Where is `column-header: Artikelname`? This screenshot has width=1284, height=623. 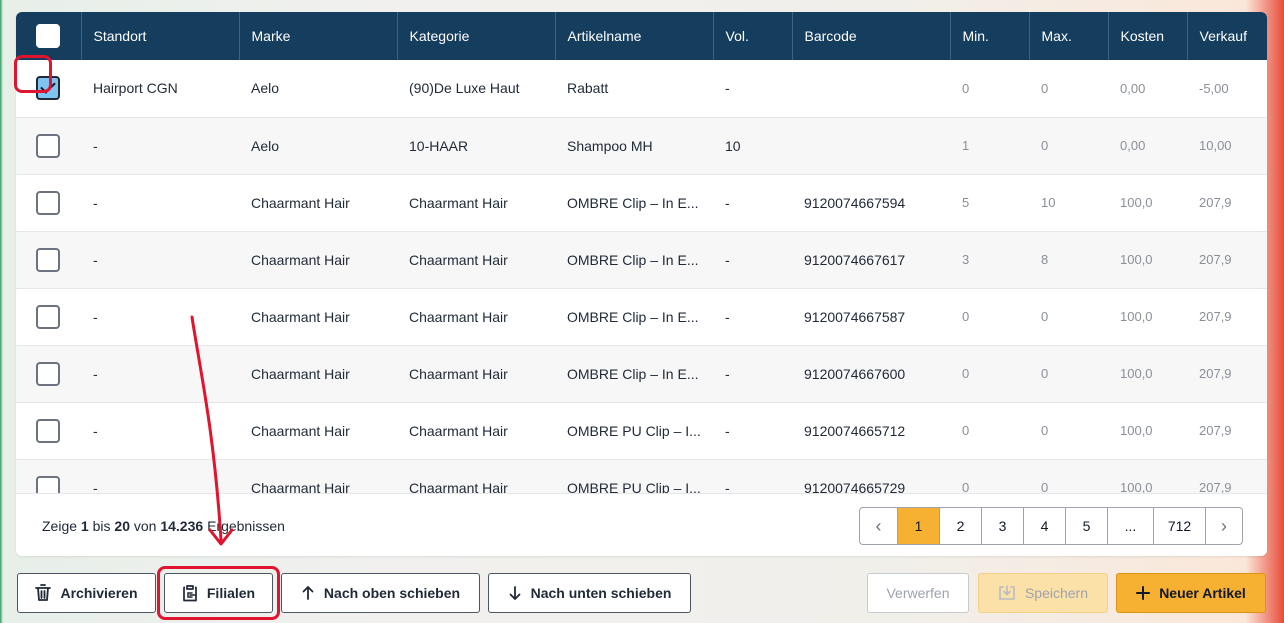 column-header: Artikelname is located at coordinates (634, 36).